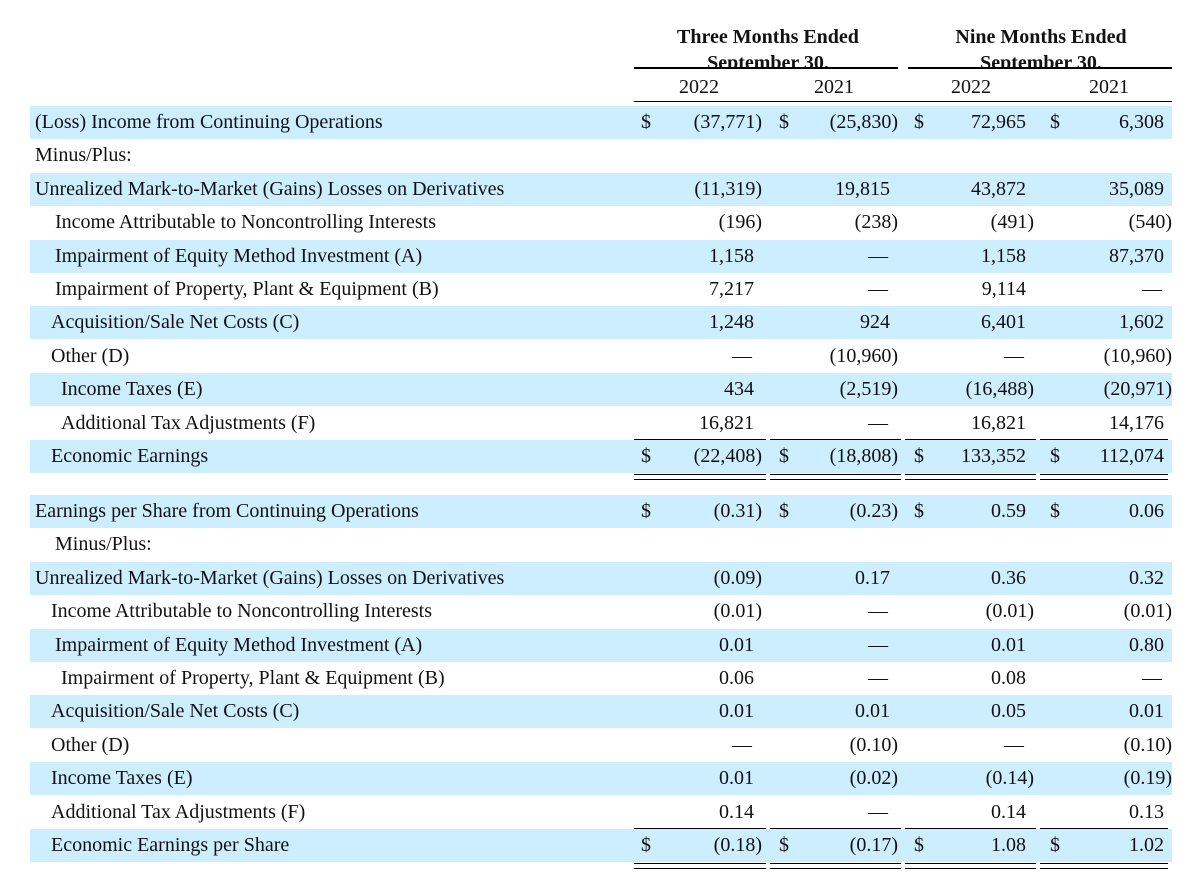 The height and width of the screenshot is (872, 1200). I want to click on cell-value: 0.36, so click(1008, 577).